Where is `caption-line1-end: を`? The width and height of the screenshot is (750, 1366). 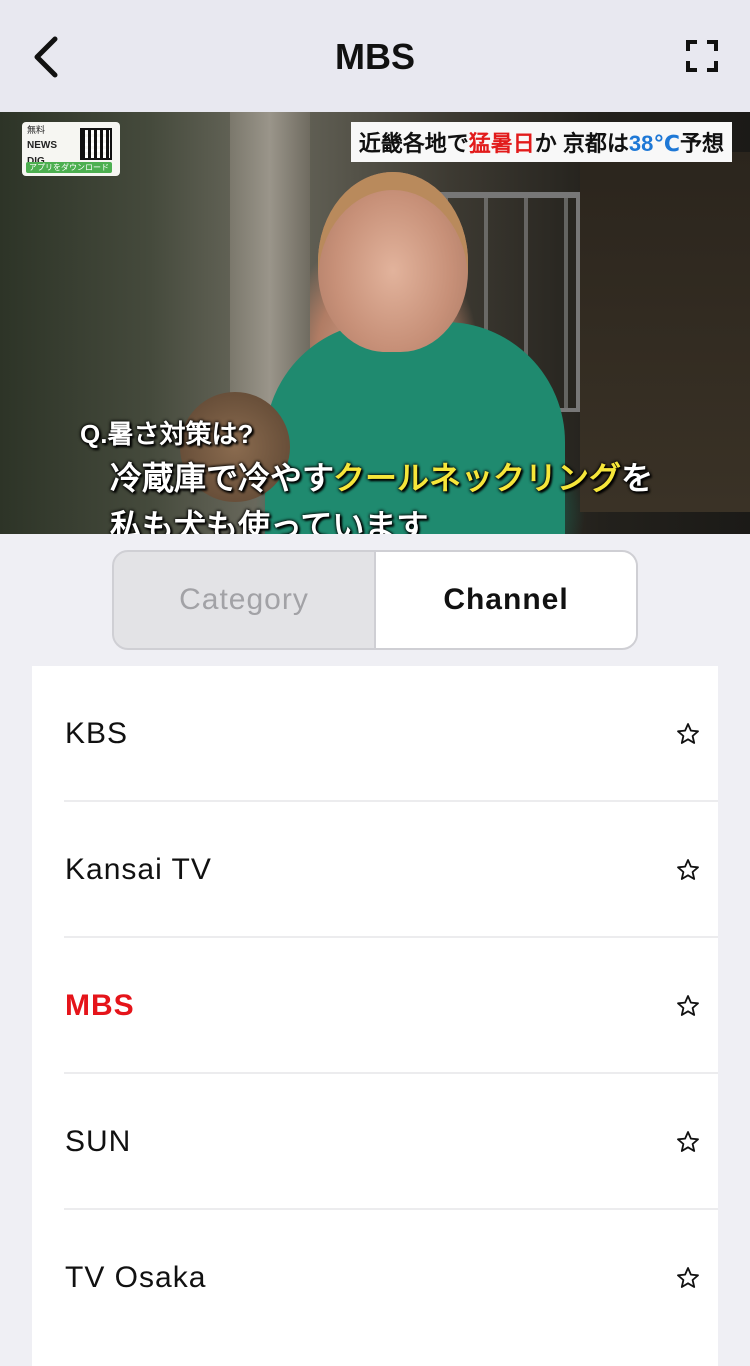 caption-line1-end: を is located at coordinates (637, 478).